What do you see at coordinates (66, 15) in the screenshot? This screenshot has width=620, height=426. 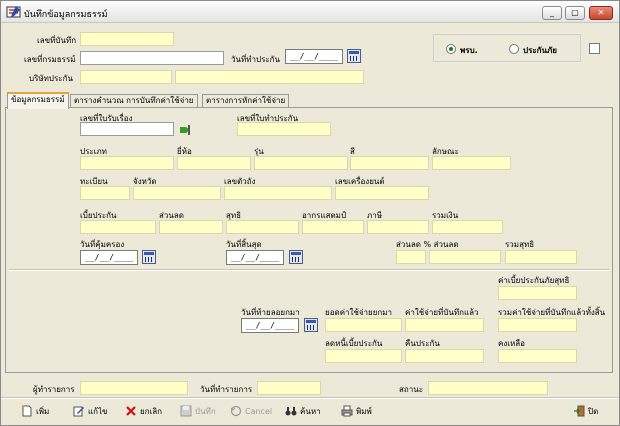 I see `window-title: บันทึกข้อมูลกรมธรรม์` at bounding box center [66, 15].